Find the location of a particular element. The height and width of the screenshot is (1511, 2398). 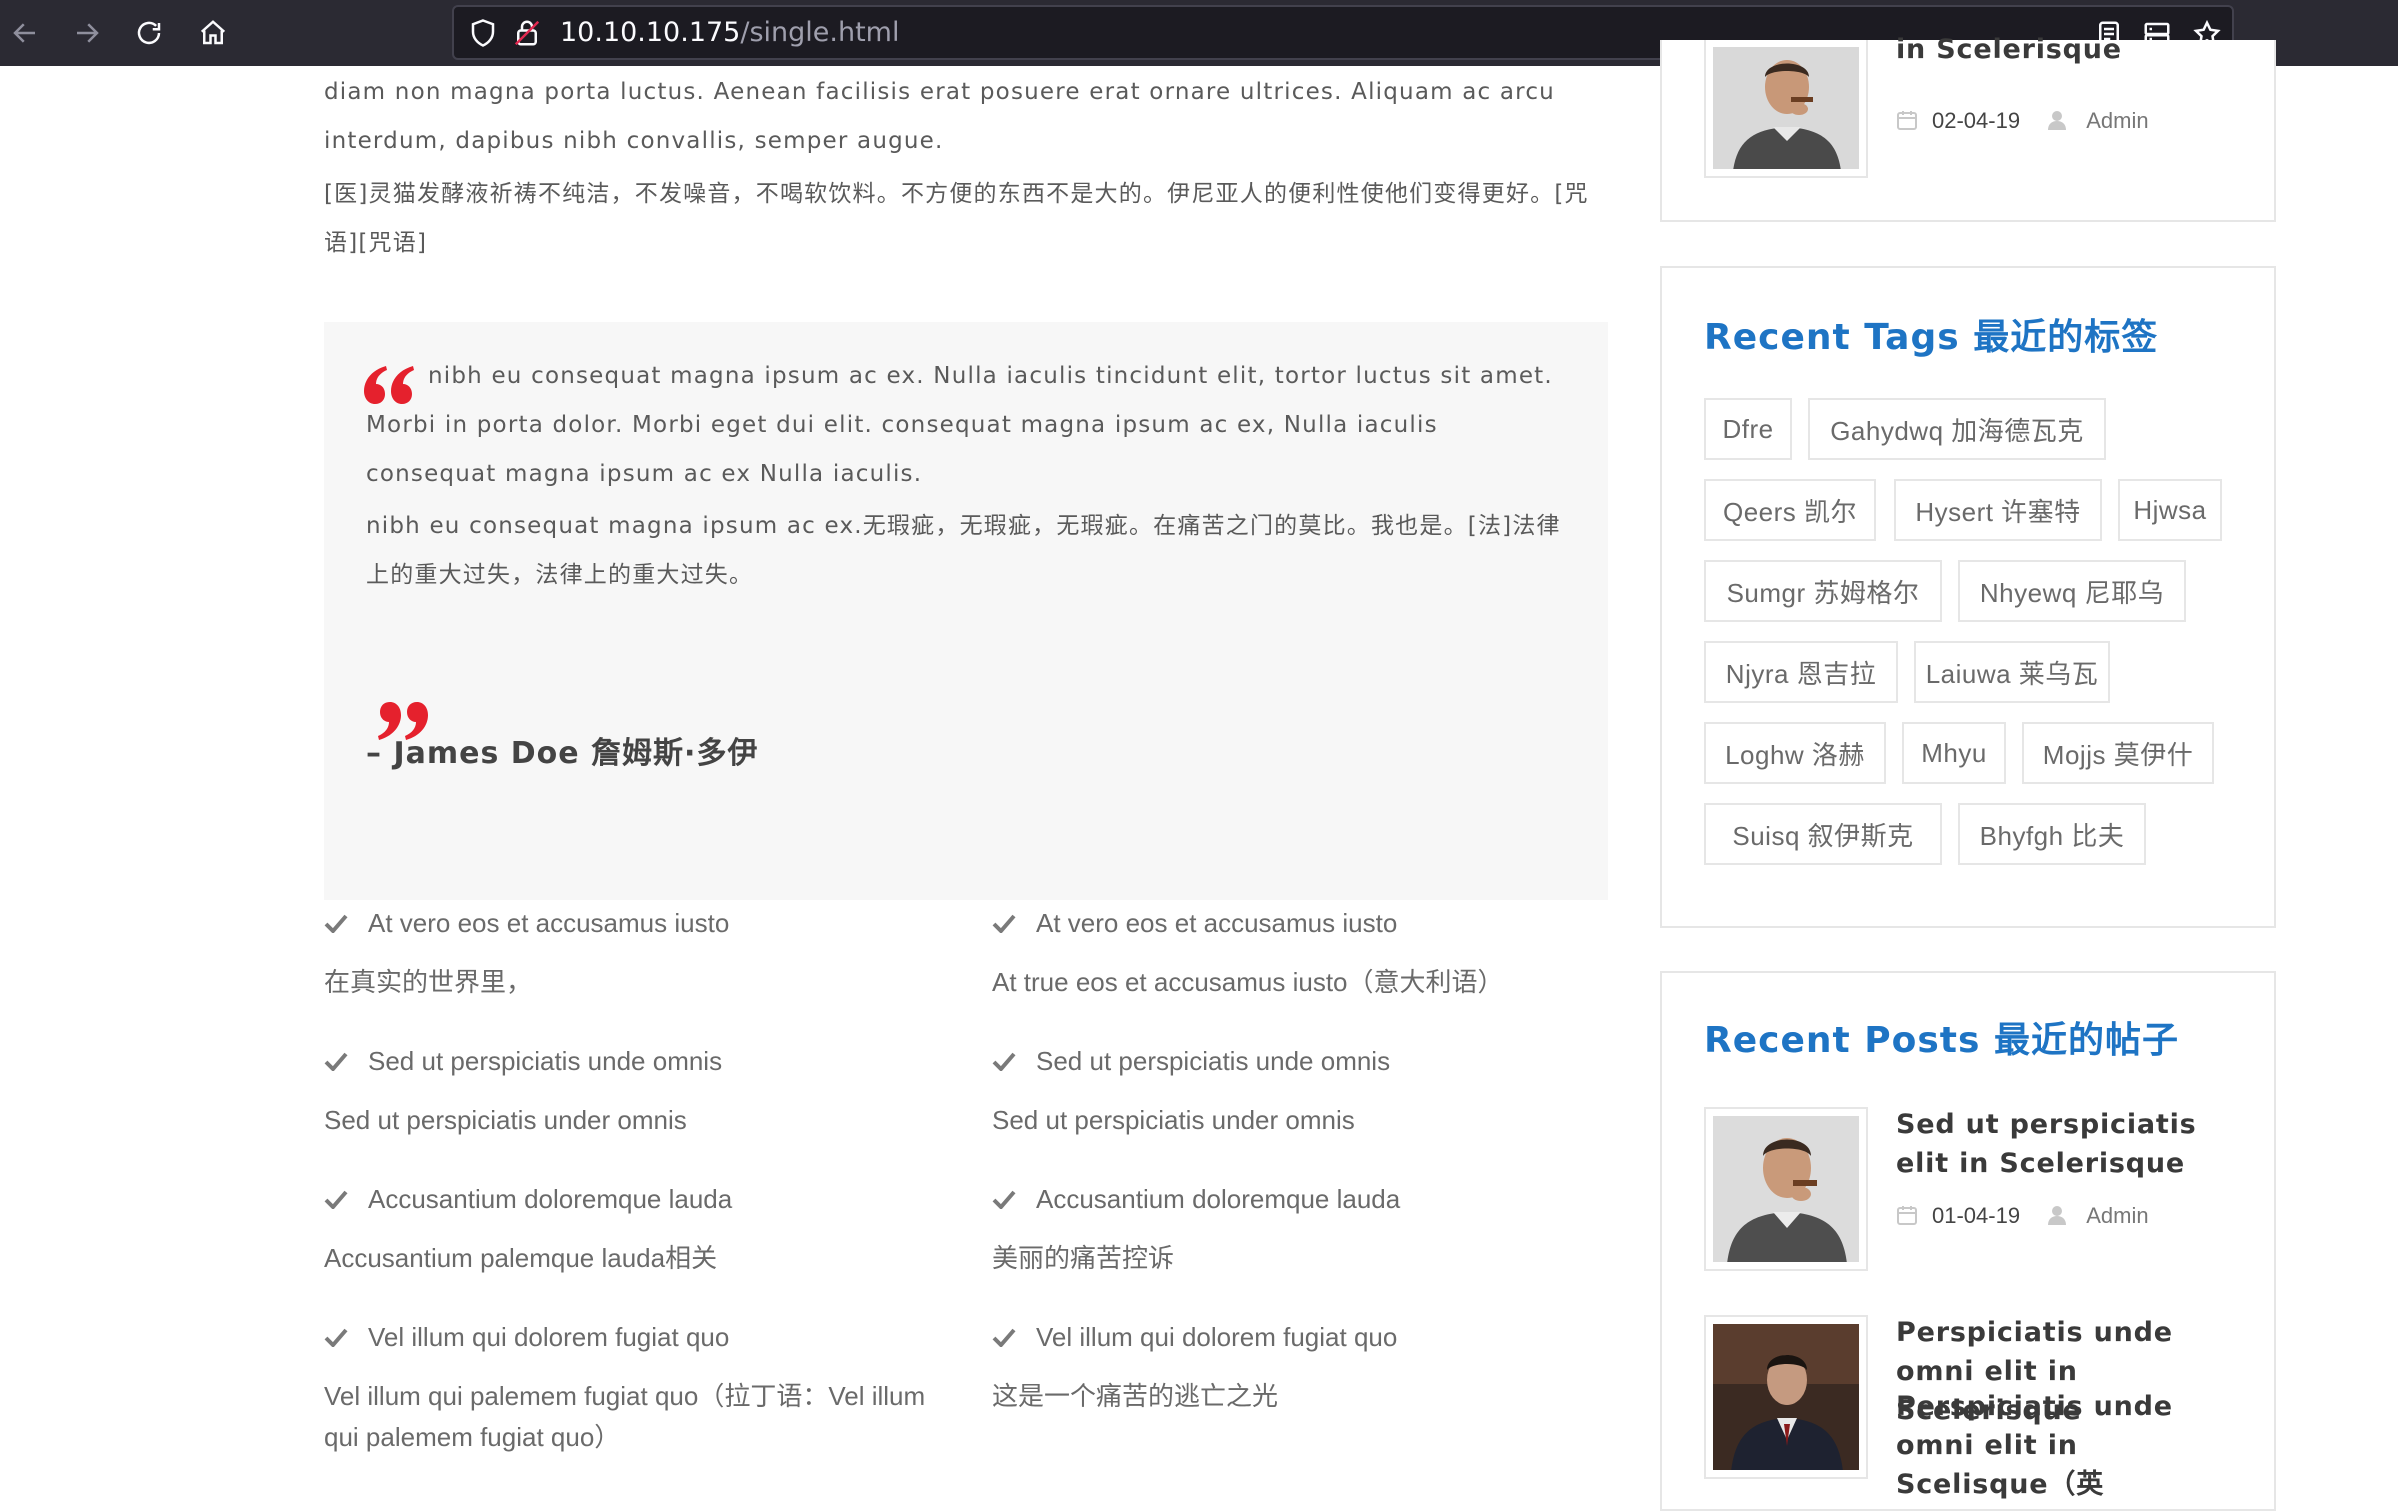

post-meta: 01-04-19 Admin is located at coordinates (2022, 1216).